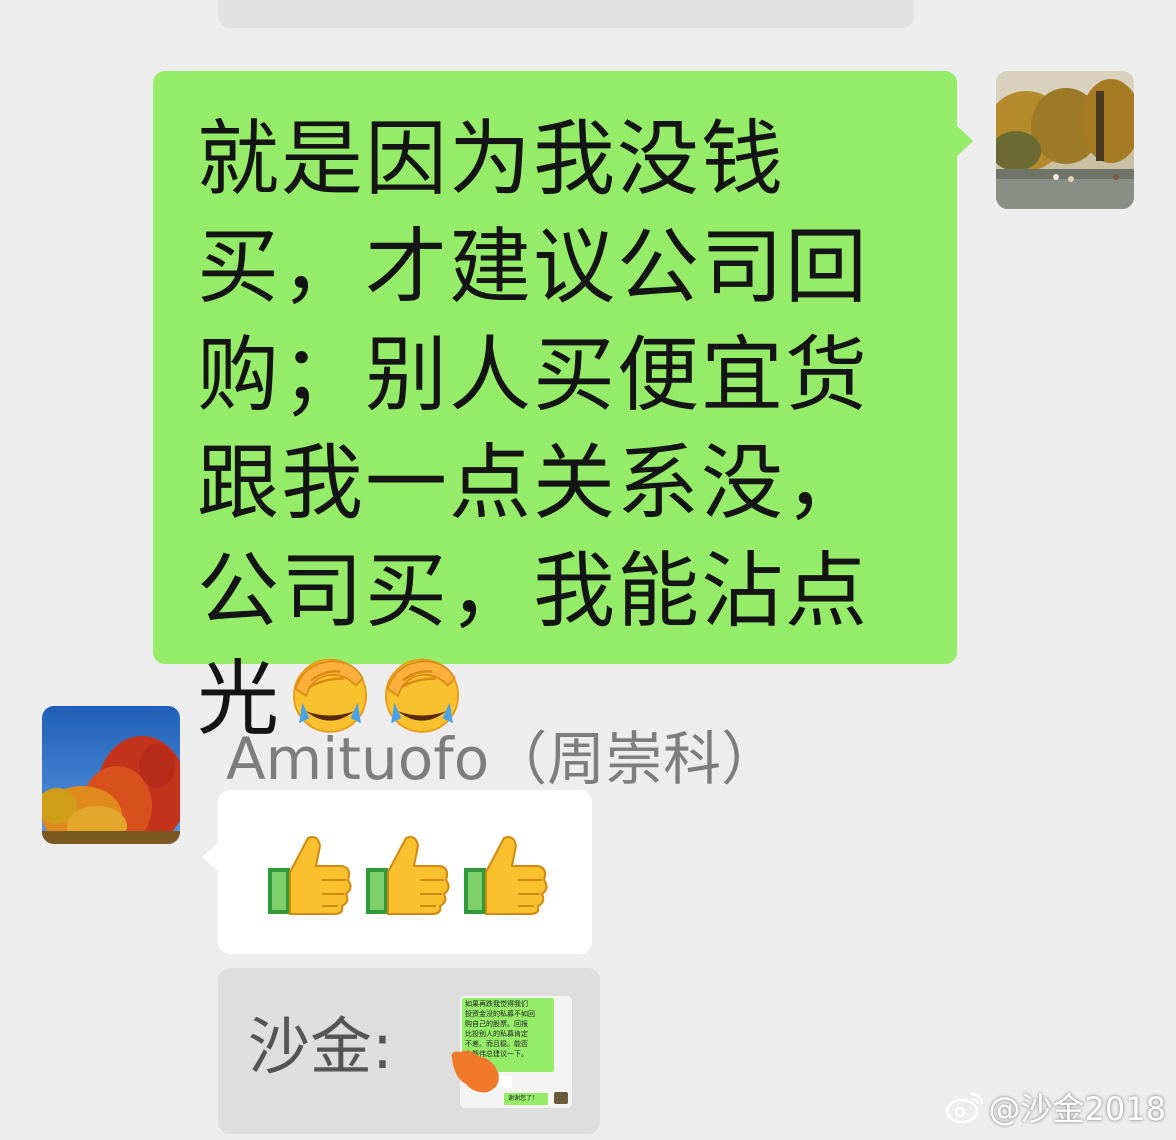 Image resolution: width=1176 pixels, height=1140 pixels. Describe the element at coordinates (526, 1099) in the screenshot. I see `thumbnail-thanks-bubble: 谢谢您了！` at that location.